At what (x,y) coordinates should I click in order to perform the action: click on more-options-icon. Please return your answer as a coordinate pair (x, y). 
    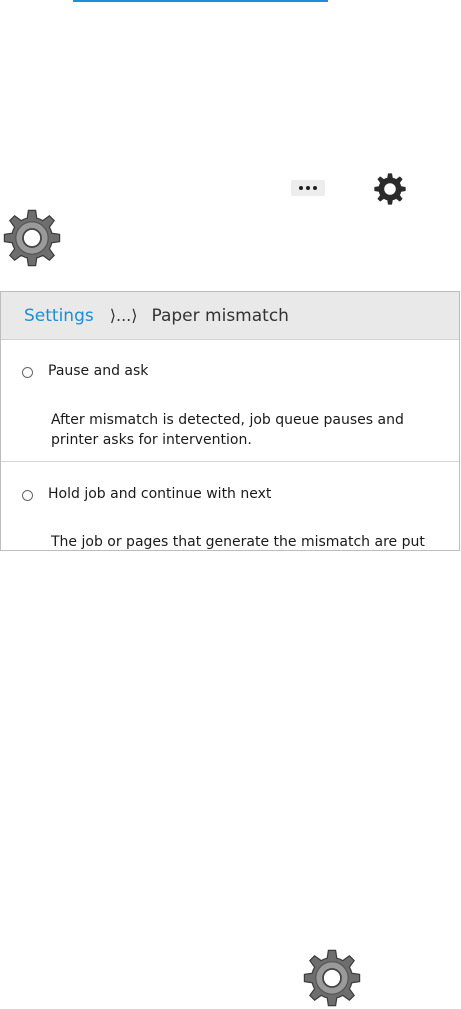
    Looking at the image, I should click on (308, 188).